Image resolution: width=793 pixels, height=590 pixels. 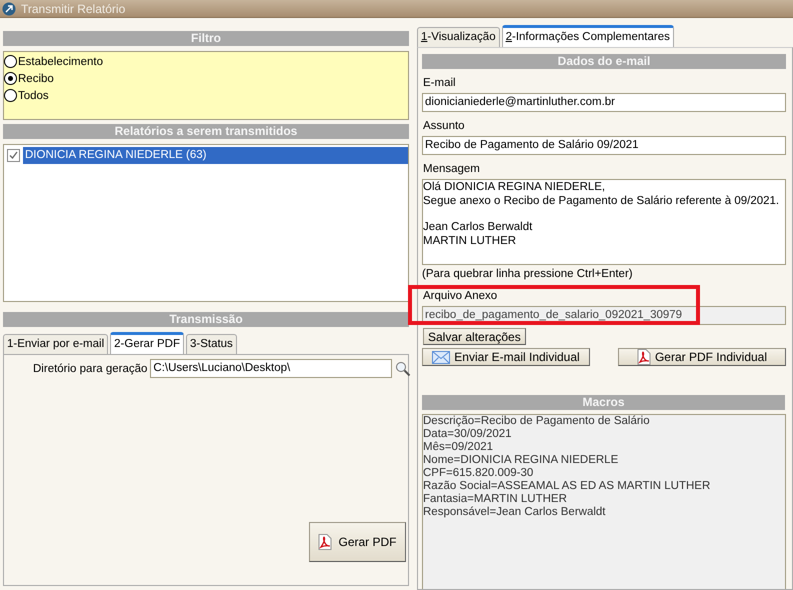 I want to click on envelope-icon, so click(x=441, y=357).